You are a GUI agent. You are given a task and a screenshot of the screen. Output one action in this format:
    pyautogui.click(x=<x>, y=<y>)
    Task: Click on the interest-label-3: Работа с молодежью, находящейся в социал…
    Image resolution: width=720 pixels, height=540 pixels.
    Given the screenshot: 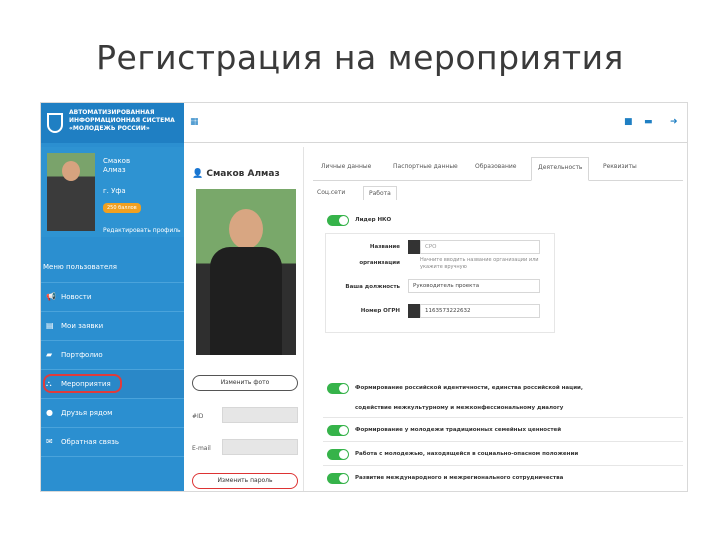 What is the action you would take?
    pyautogui.click(x=467, y=454)
    